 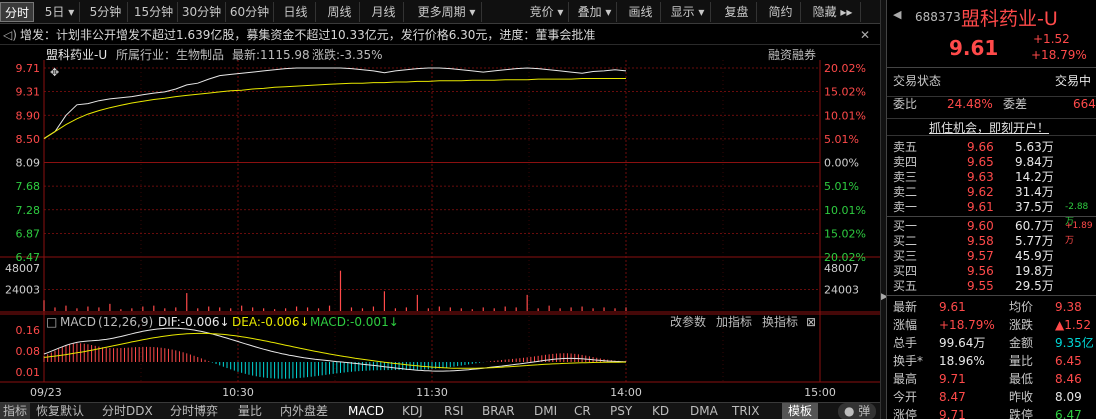 I want to click on ask-label: 卖五, so click(x=905, y=147).